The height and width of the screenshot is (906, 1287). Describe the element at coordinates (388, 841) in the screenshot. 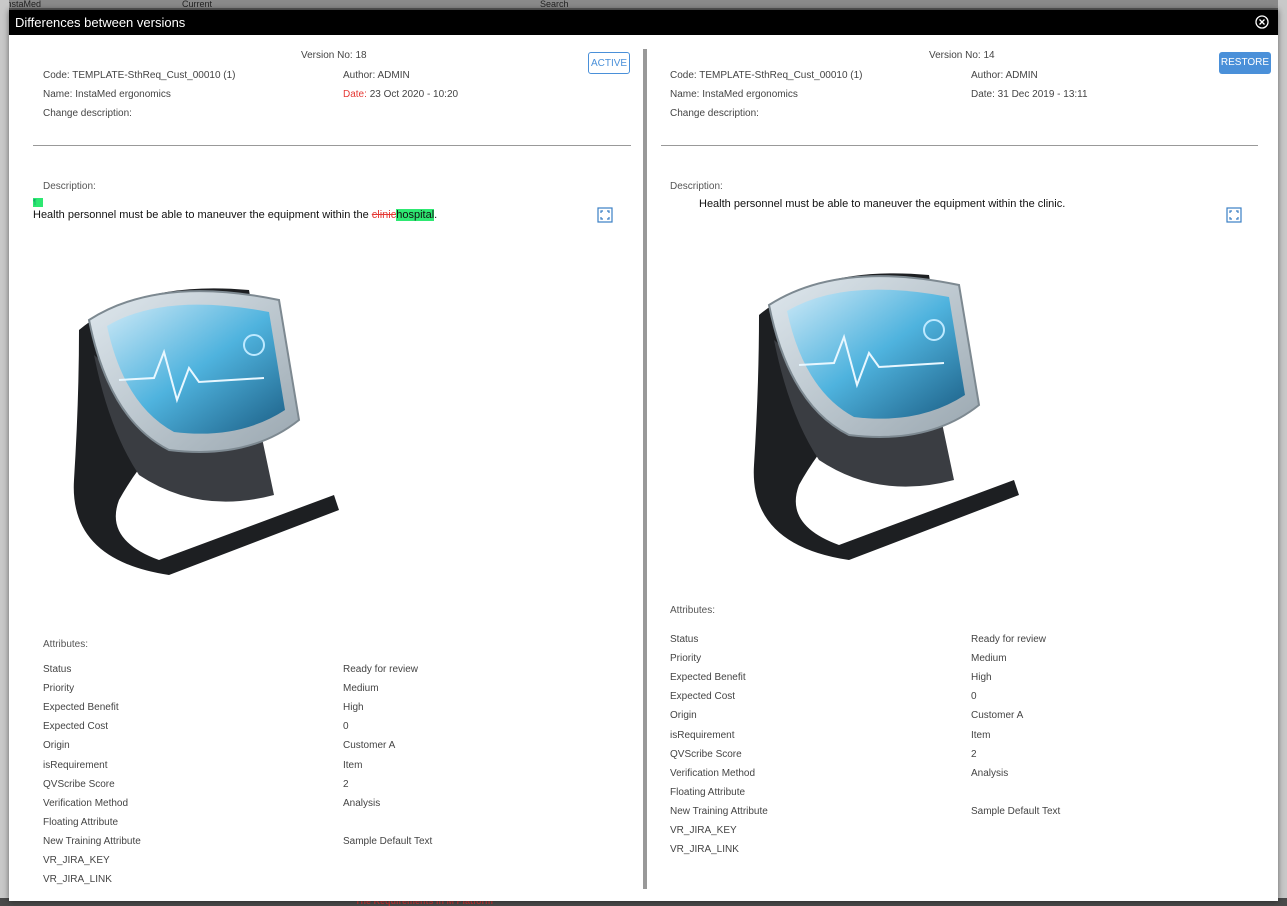

I see `attribute-value: Sample Default Text` at that location.